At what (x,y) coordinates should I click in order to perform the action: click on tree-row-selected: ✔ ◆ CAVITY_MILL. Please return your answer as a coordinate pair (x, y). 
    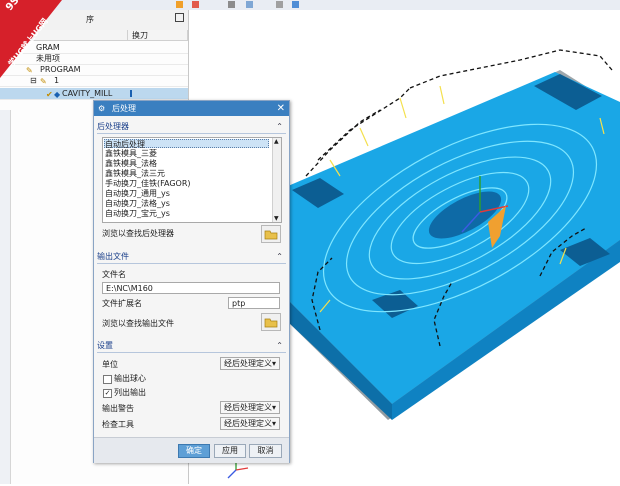
    Looking at the image, I should click on (94, 94).